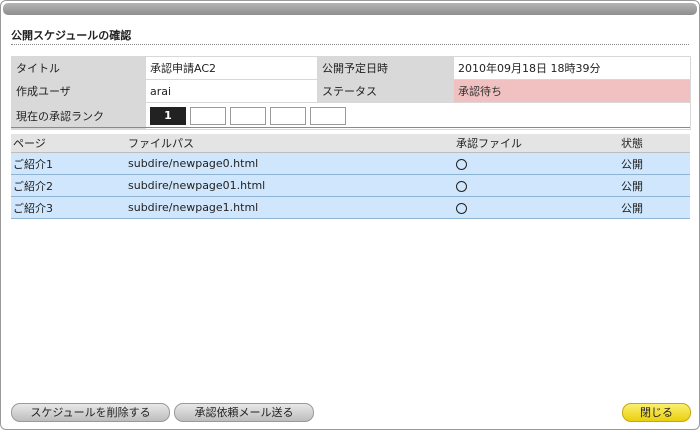  What do you see at coordinates (78, 116) in the screenshot?
I see `approval-rank-label: 現在の承認ランク` at bounding box center [78, 116].